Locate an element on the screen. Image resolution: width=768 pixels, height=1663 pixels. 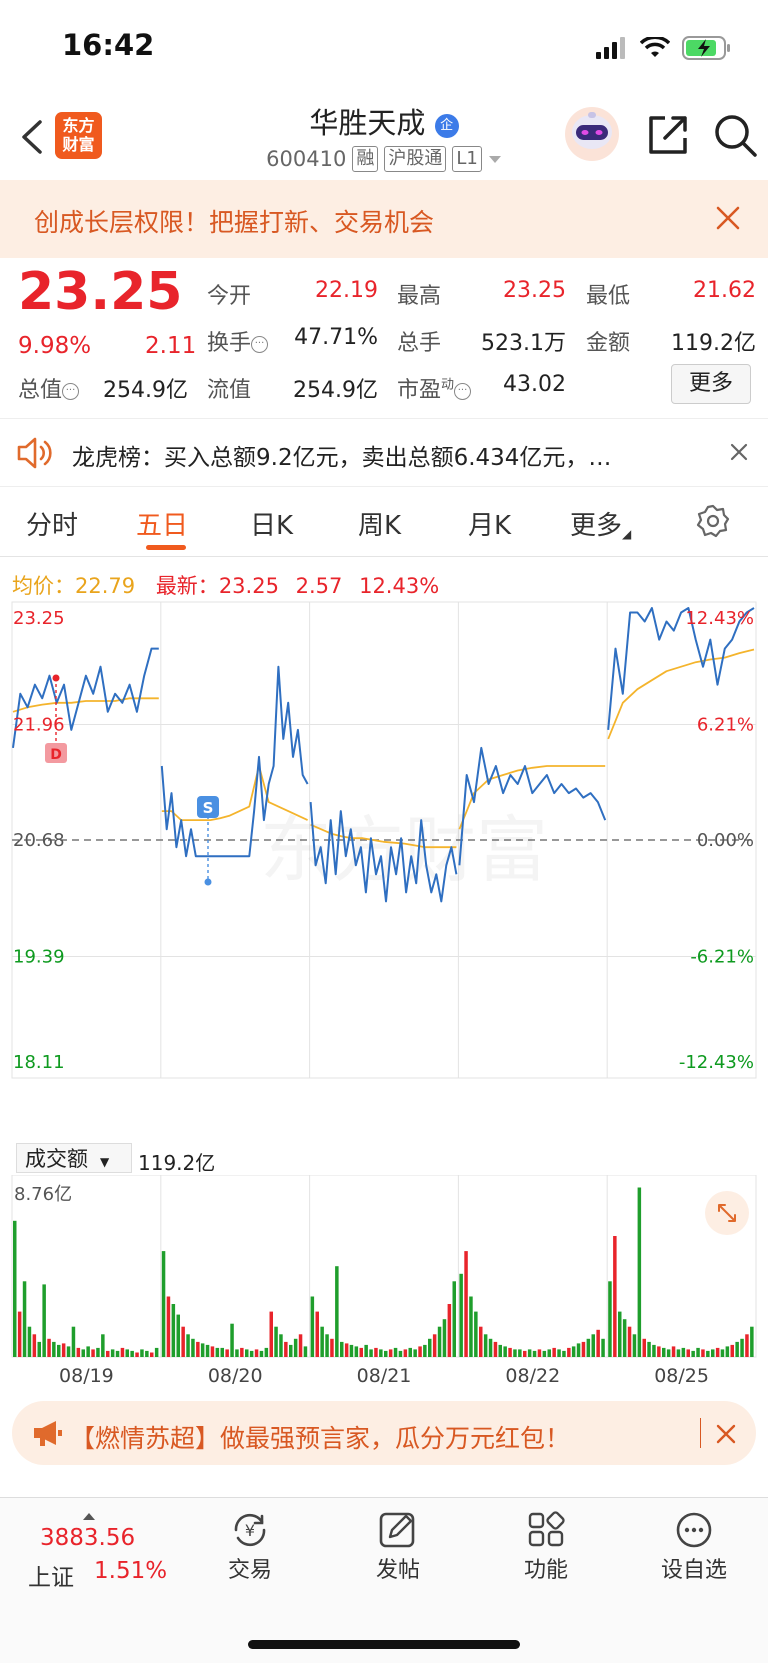
y-tick-label: 18.11 is located at coordinates (39, 1062).